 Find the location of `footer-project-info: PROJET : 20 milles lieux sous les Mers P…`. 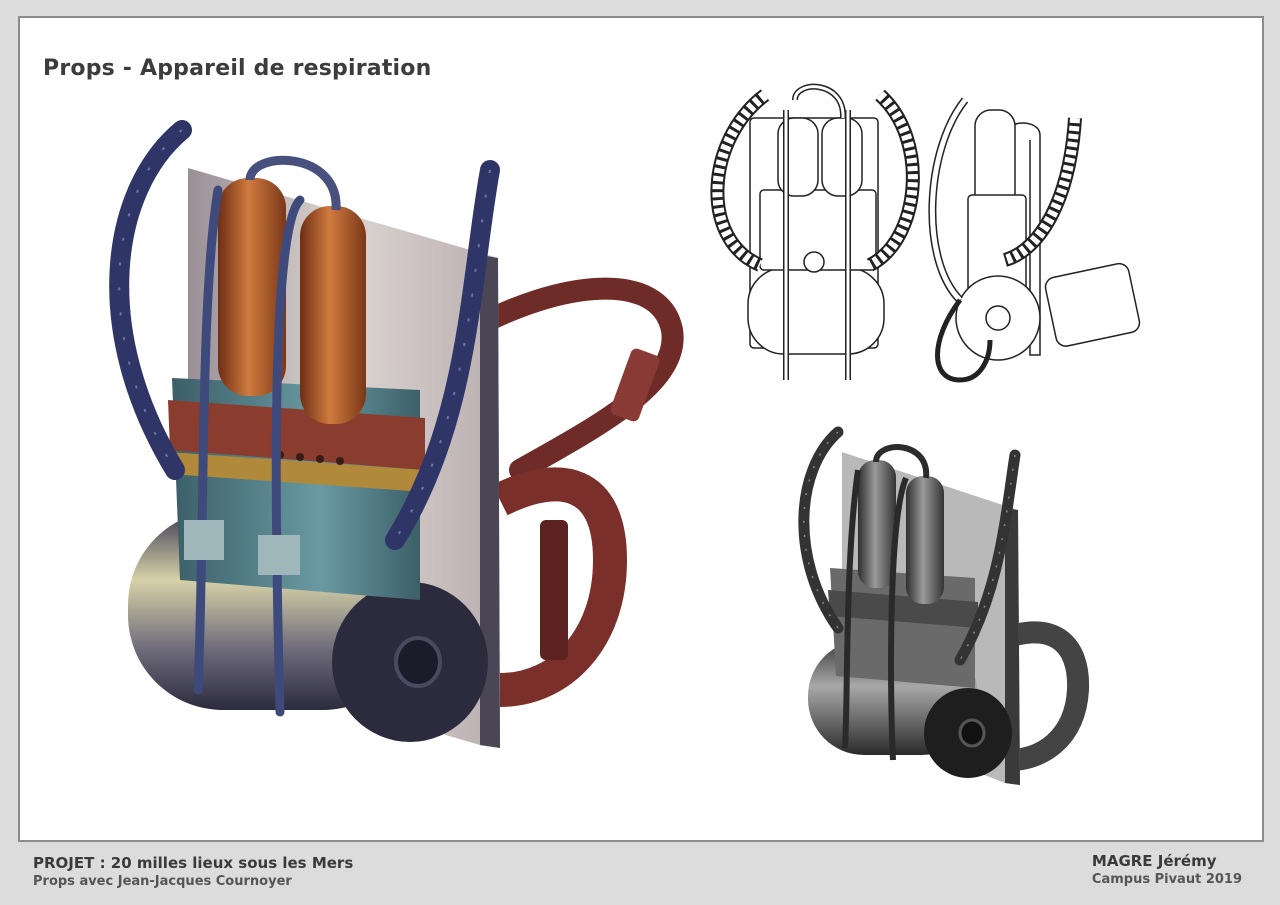

footer-project-info: PROJET : 20 milles lieux sous les Mers P… is located at coordinates (193, 872).